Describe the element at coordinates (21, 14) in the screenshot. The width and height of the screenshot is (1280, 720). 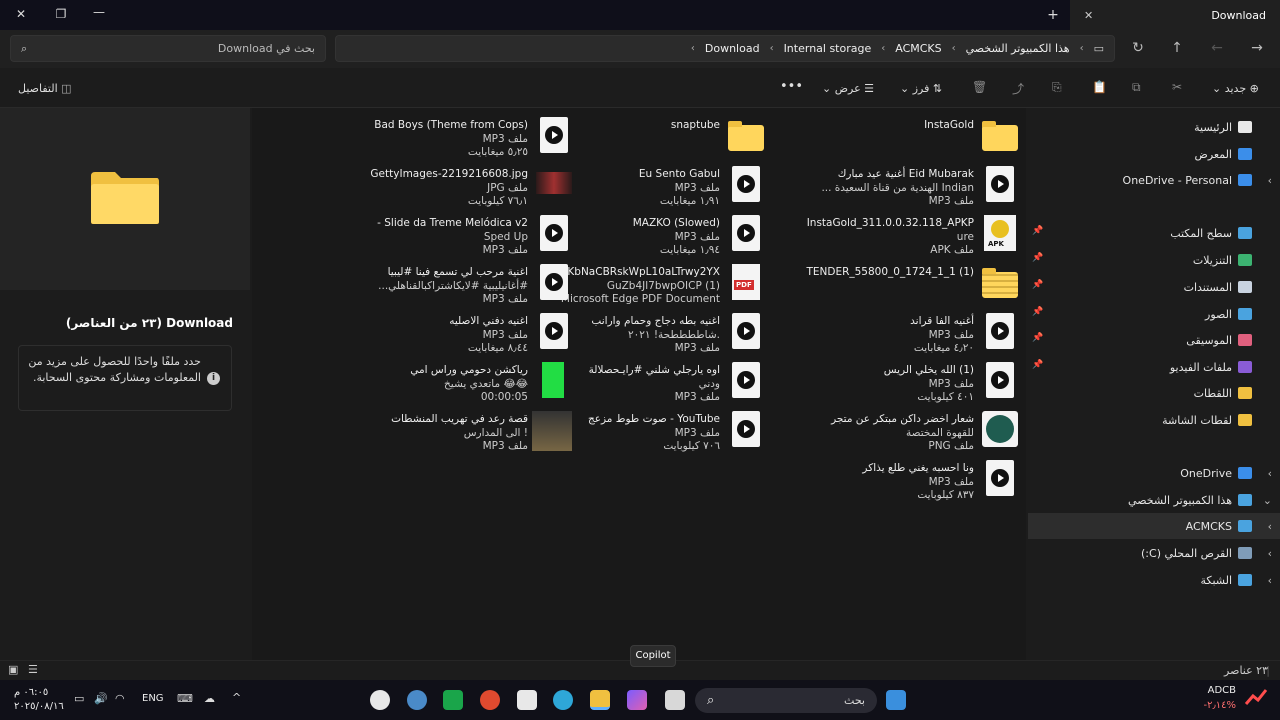
I see `close-window-button: ✕` at that location.